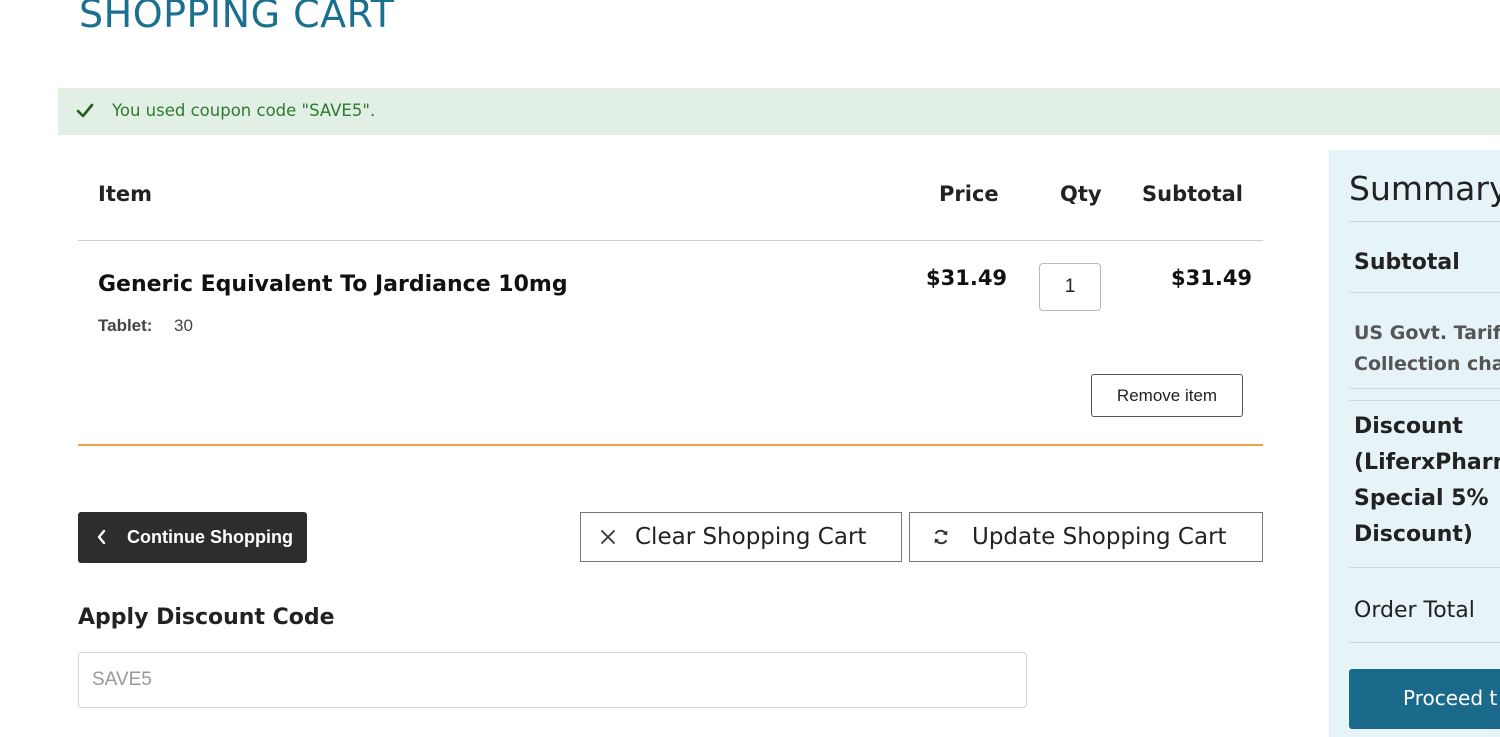  I want to click on update-shopping-cart-label: Update Shopping Cart, so click(1099, 537).